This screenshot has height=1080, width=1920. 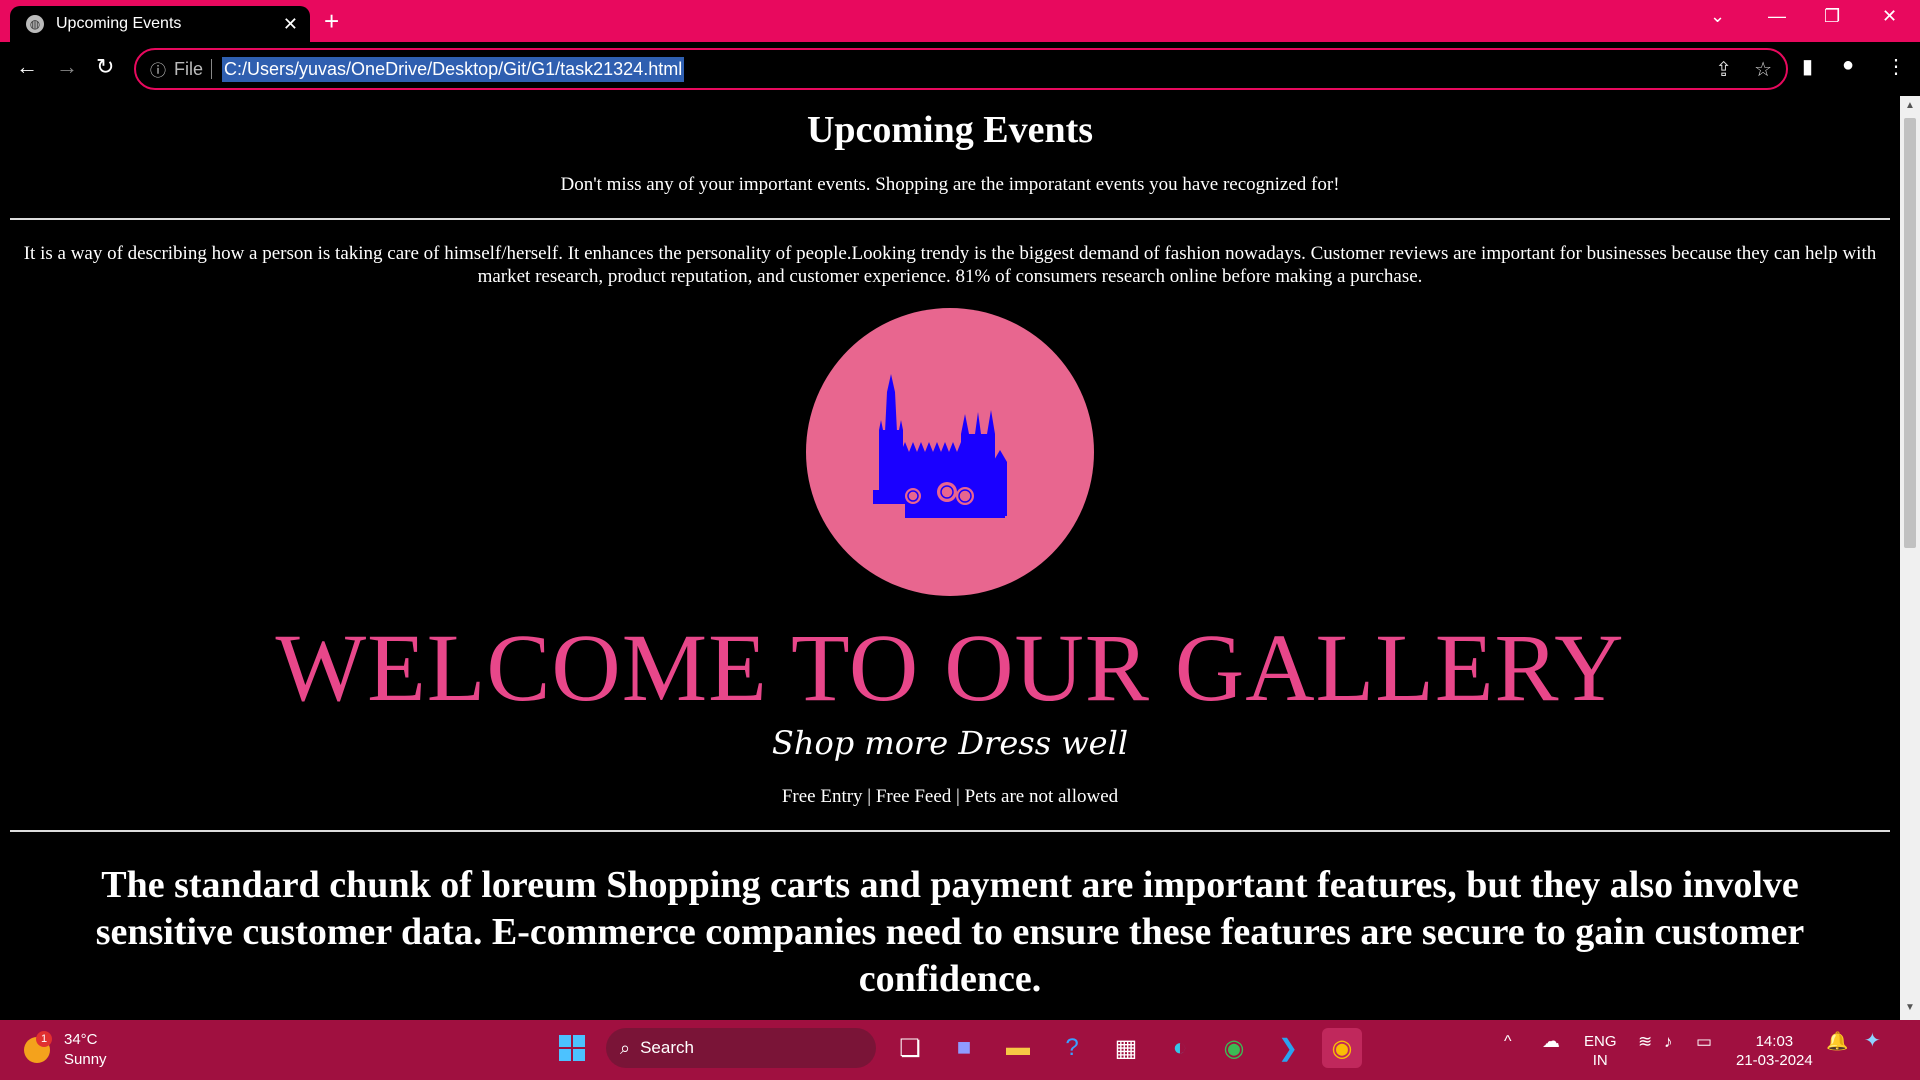 I want to click on profile-icon: ●, so click(x=1848, y=65).